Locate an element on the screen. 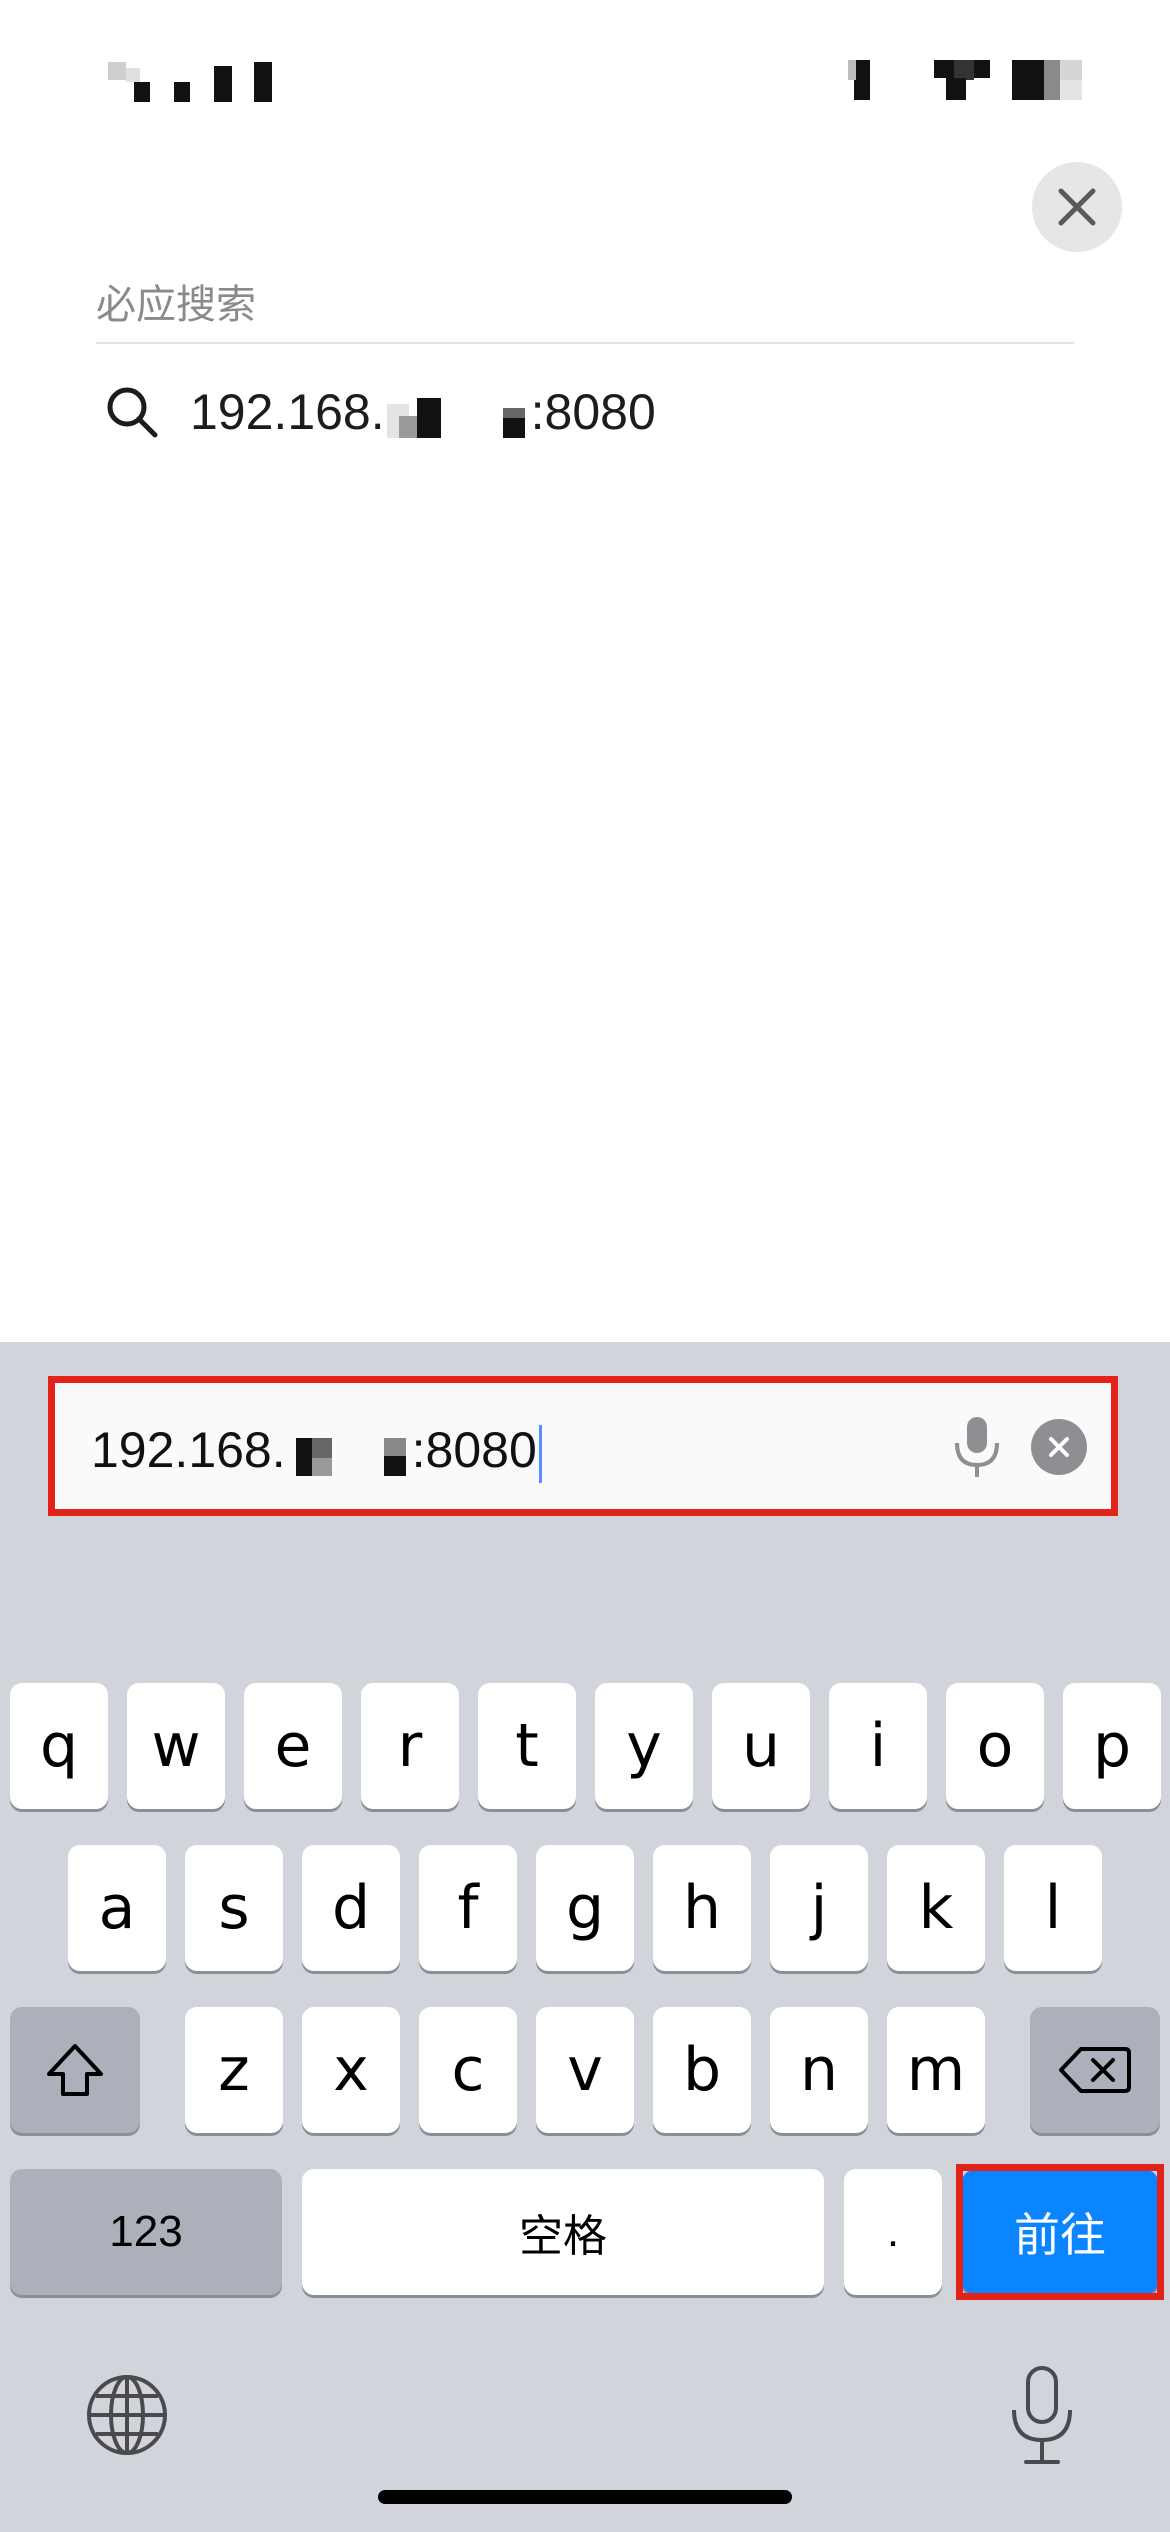  address-value-prefix: 192.168. is located at coordinates (188, 1450).